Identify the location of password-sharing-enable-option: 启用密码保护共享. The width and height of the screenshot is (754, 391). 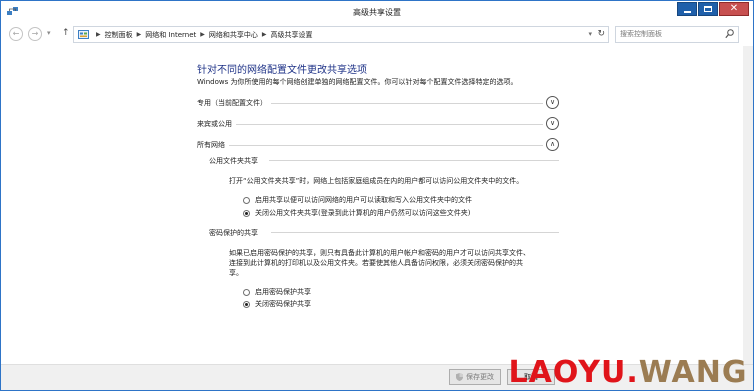
(277, 292).